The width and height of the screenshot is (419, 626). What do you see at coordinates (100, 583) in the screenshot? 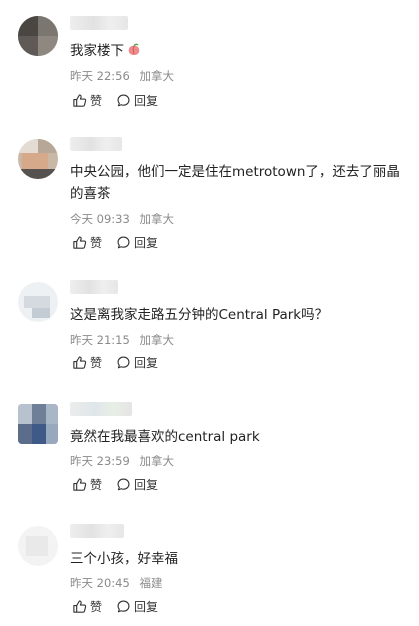
I see `comment-time: 昨天 20:45` at bounding box center [100, 583].